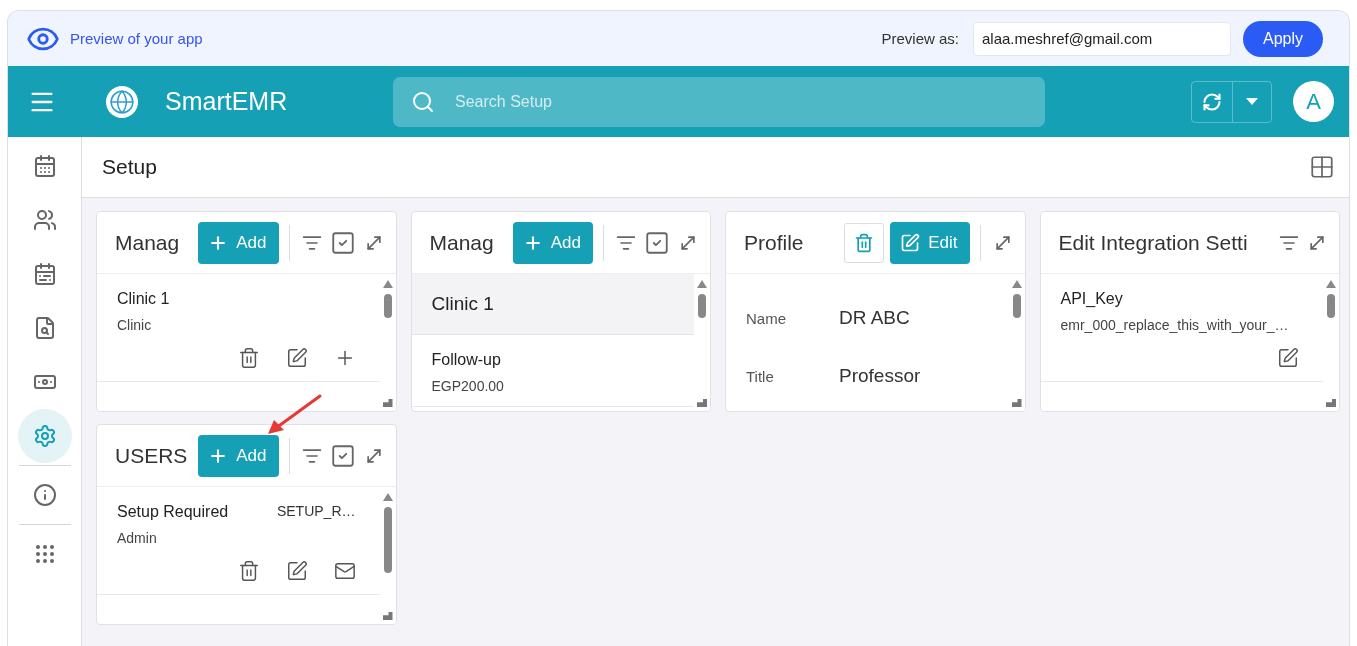  I want to click on group-title: Clinic 1, so click(462, 304).